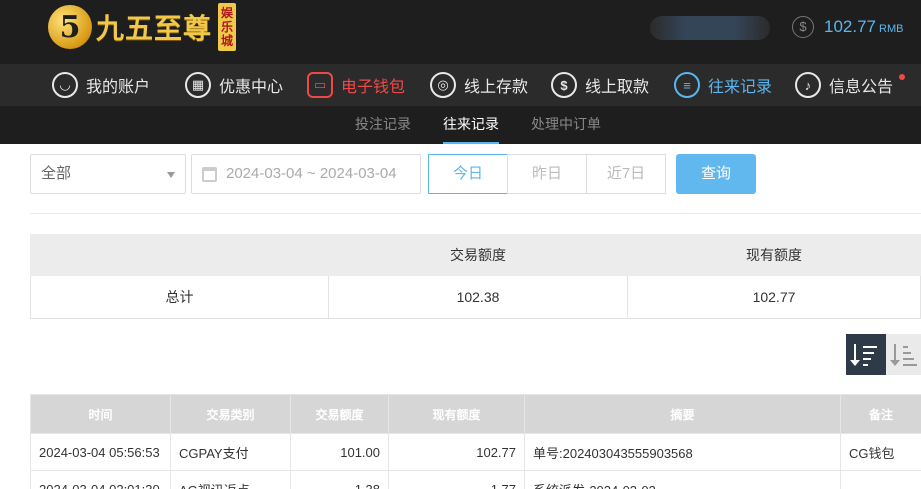 This screenshot has width=921, height=489. Describe the element at coordinates (566, 125) in the screenshot. I see `tab-pending-orders: 处理中订单` at that location.